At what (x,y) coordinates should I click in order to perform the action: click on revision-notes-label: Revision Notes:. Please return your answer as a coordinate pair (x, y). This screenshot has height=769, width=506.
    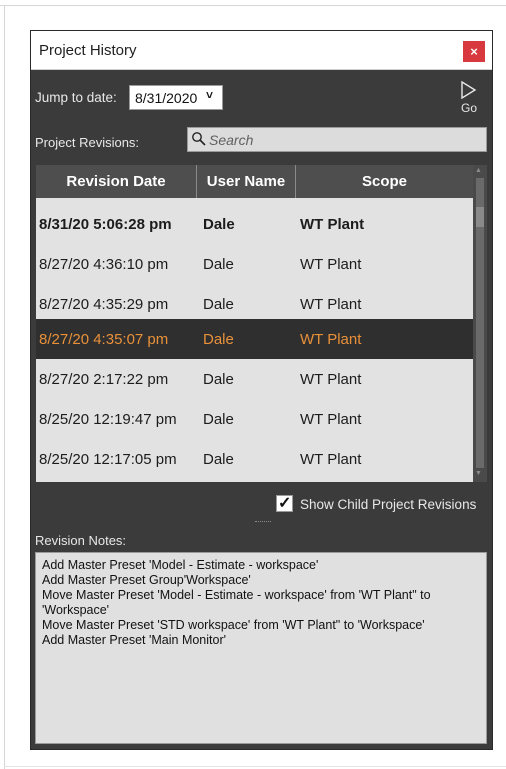
    Looking at the image, I should click on (81, 540).